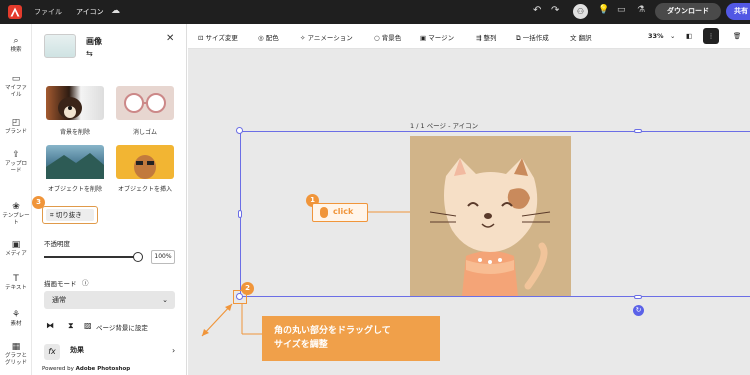 The width and height of the screenshot is (750, 375). What do you see at coordinates (641, 10) in the screenshot?
I see `flask-icon: ⚗` at bounding box center [641, 10].